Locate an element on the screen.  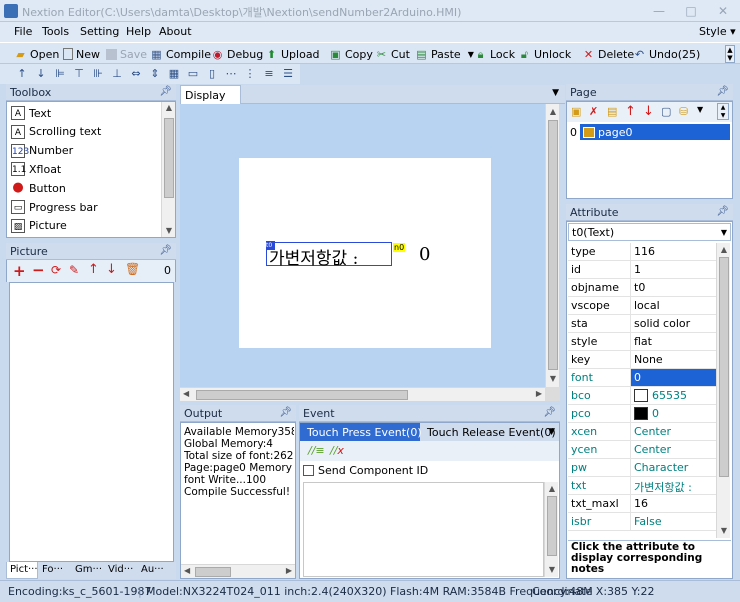
menu-tools: Tools is located at coordinates (55, 31).